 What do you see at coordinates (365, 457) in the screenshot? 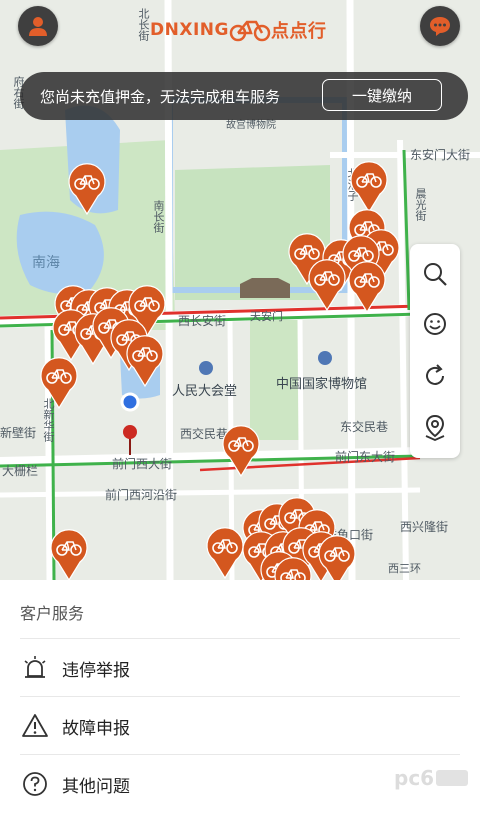
I see `map-label-qianmen-east: 前门东大街` at bounding box center [365, 457].